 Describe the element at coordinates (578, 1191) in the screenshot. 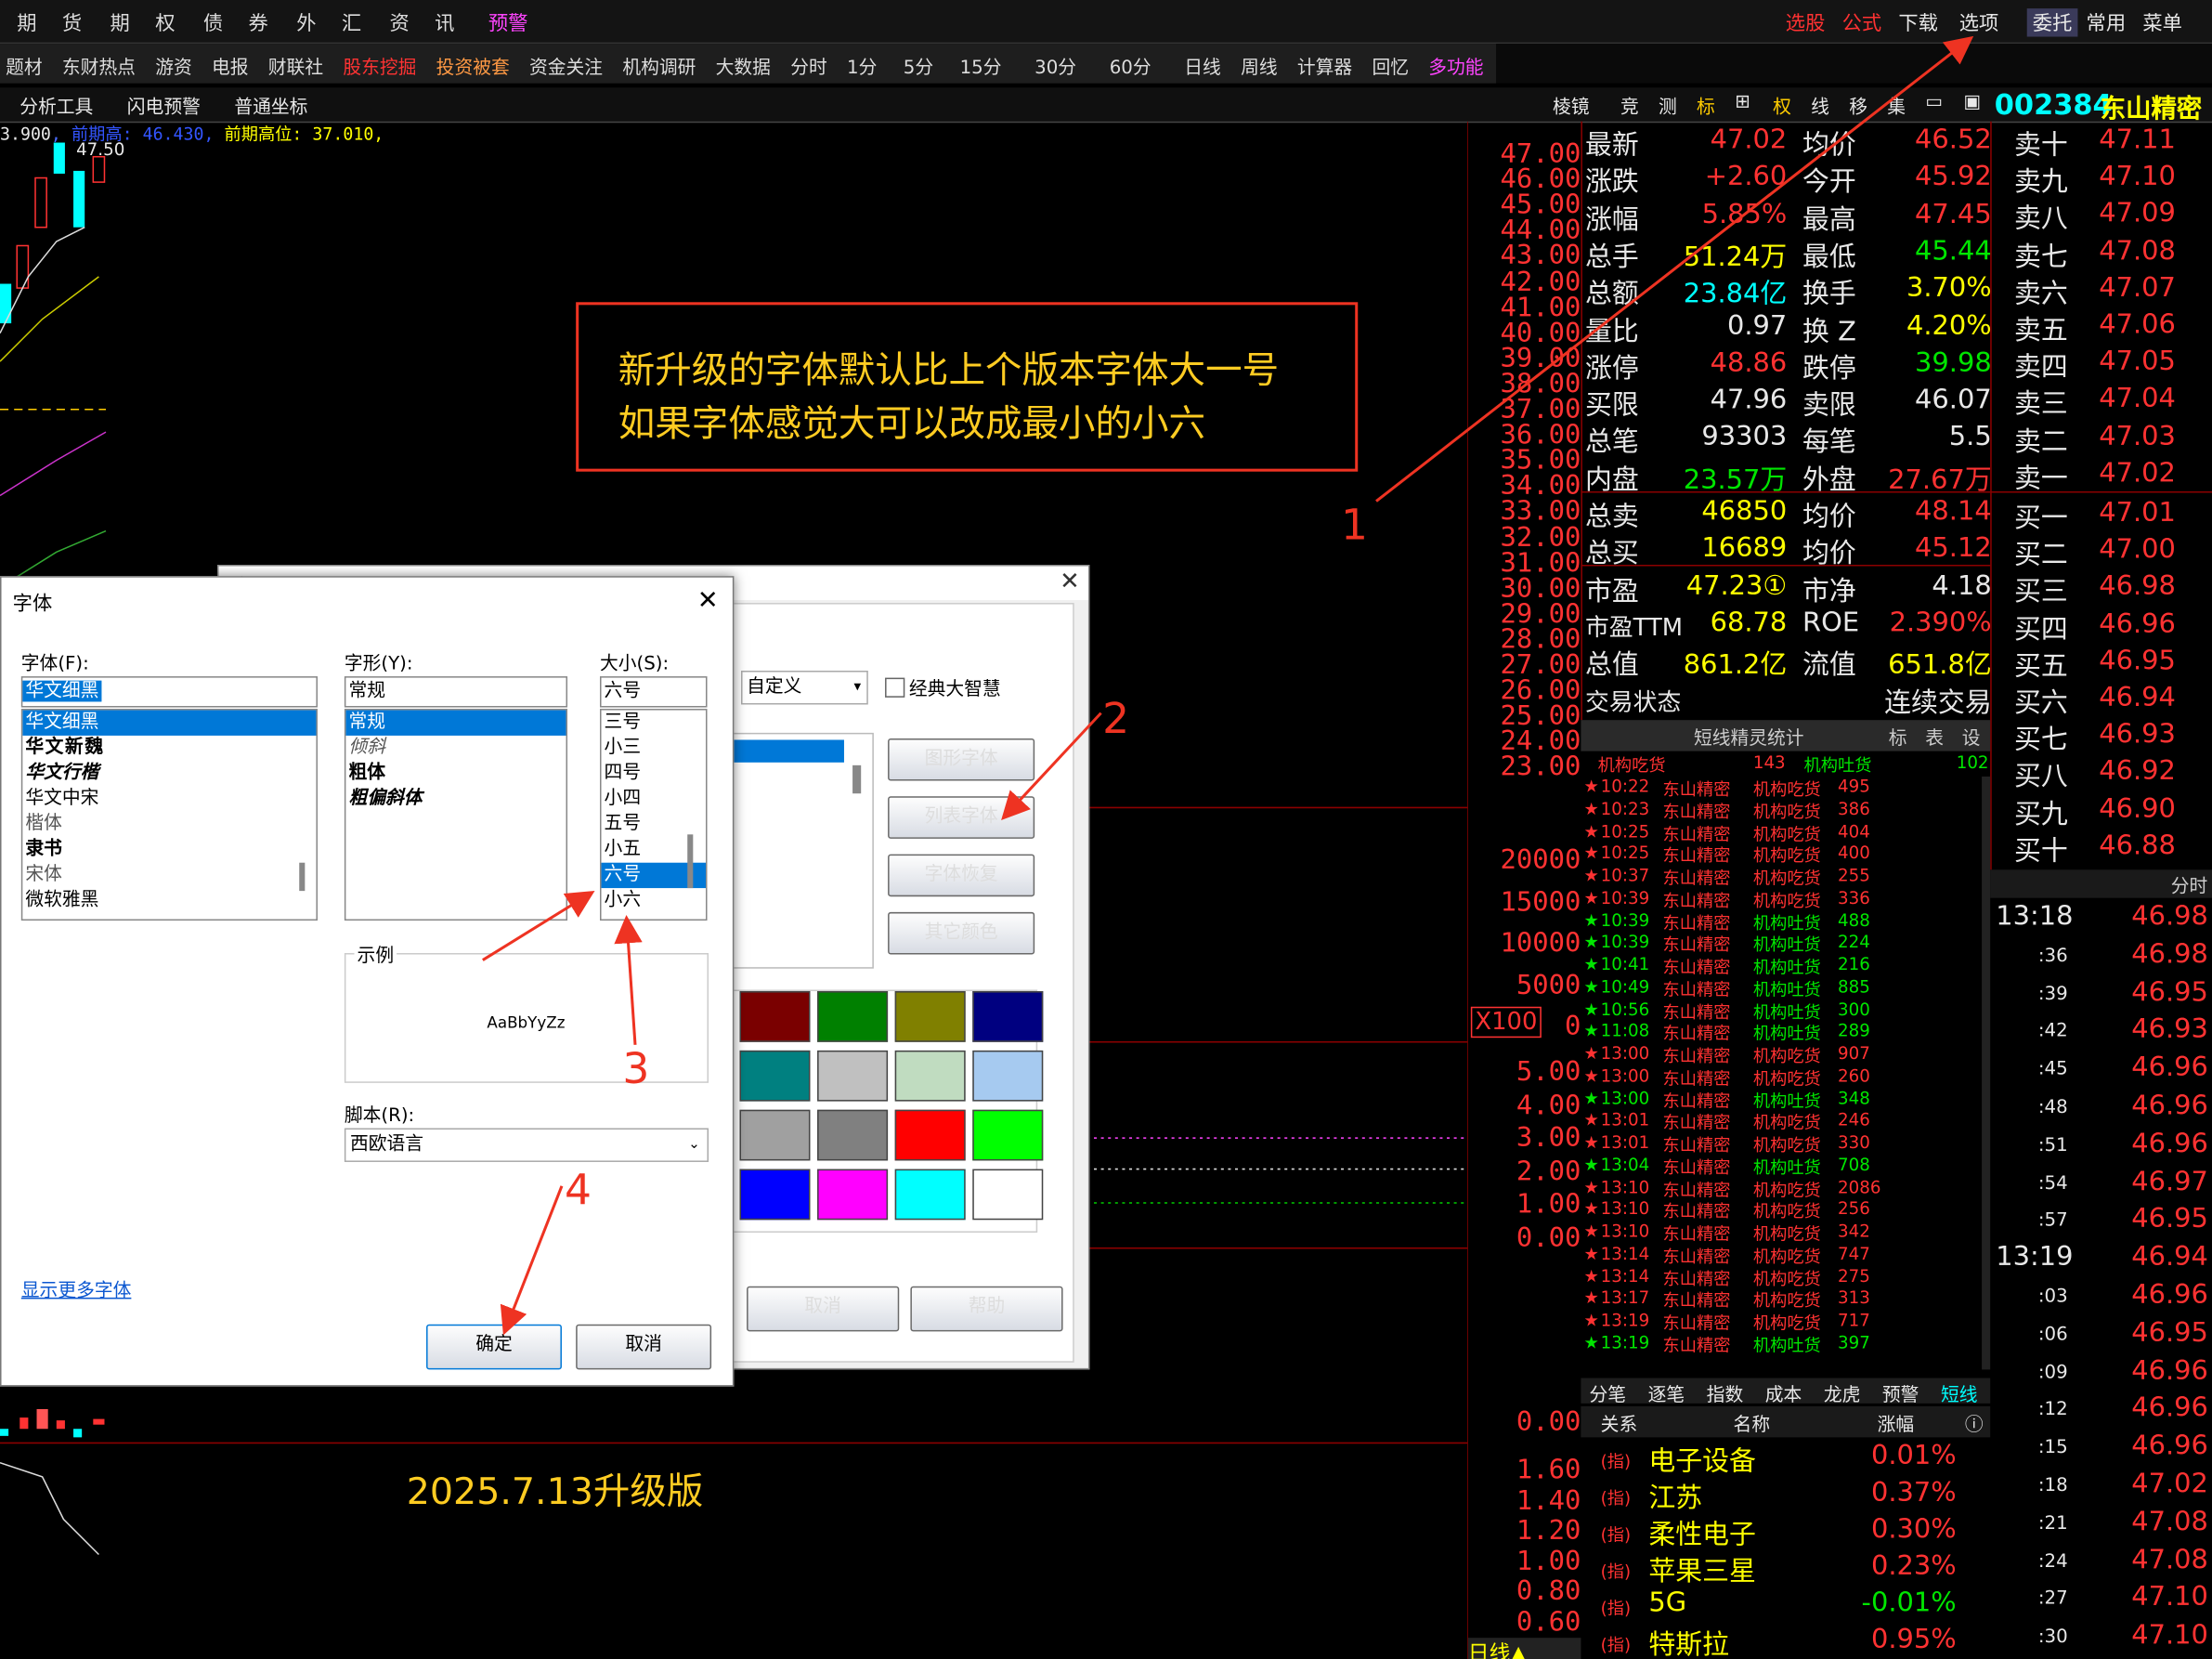

I see `annotation-number: 4` at that location.